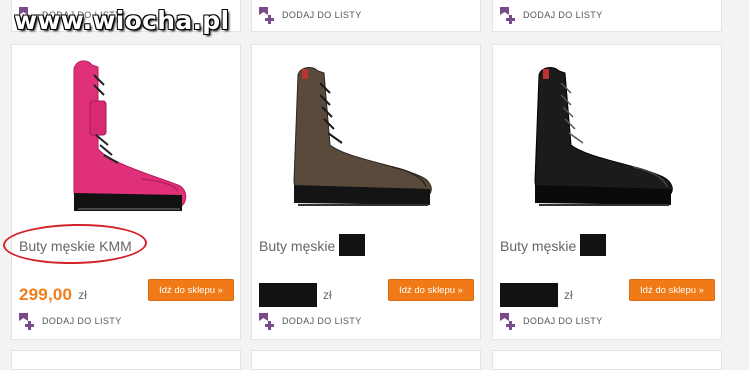  I want to click on price-row: 299,00 zł, so click(53, 295).